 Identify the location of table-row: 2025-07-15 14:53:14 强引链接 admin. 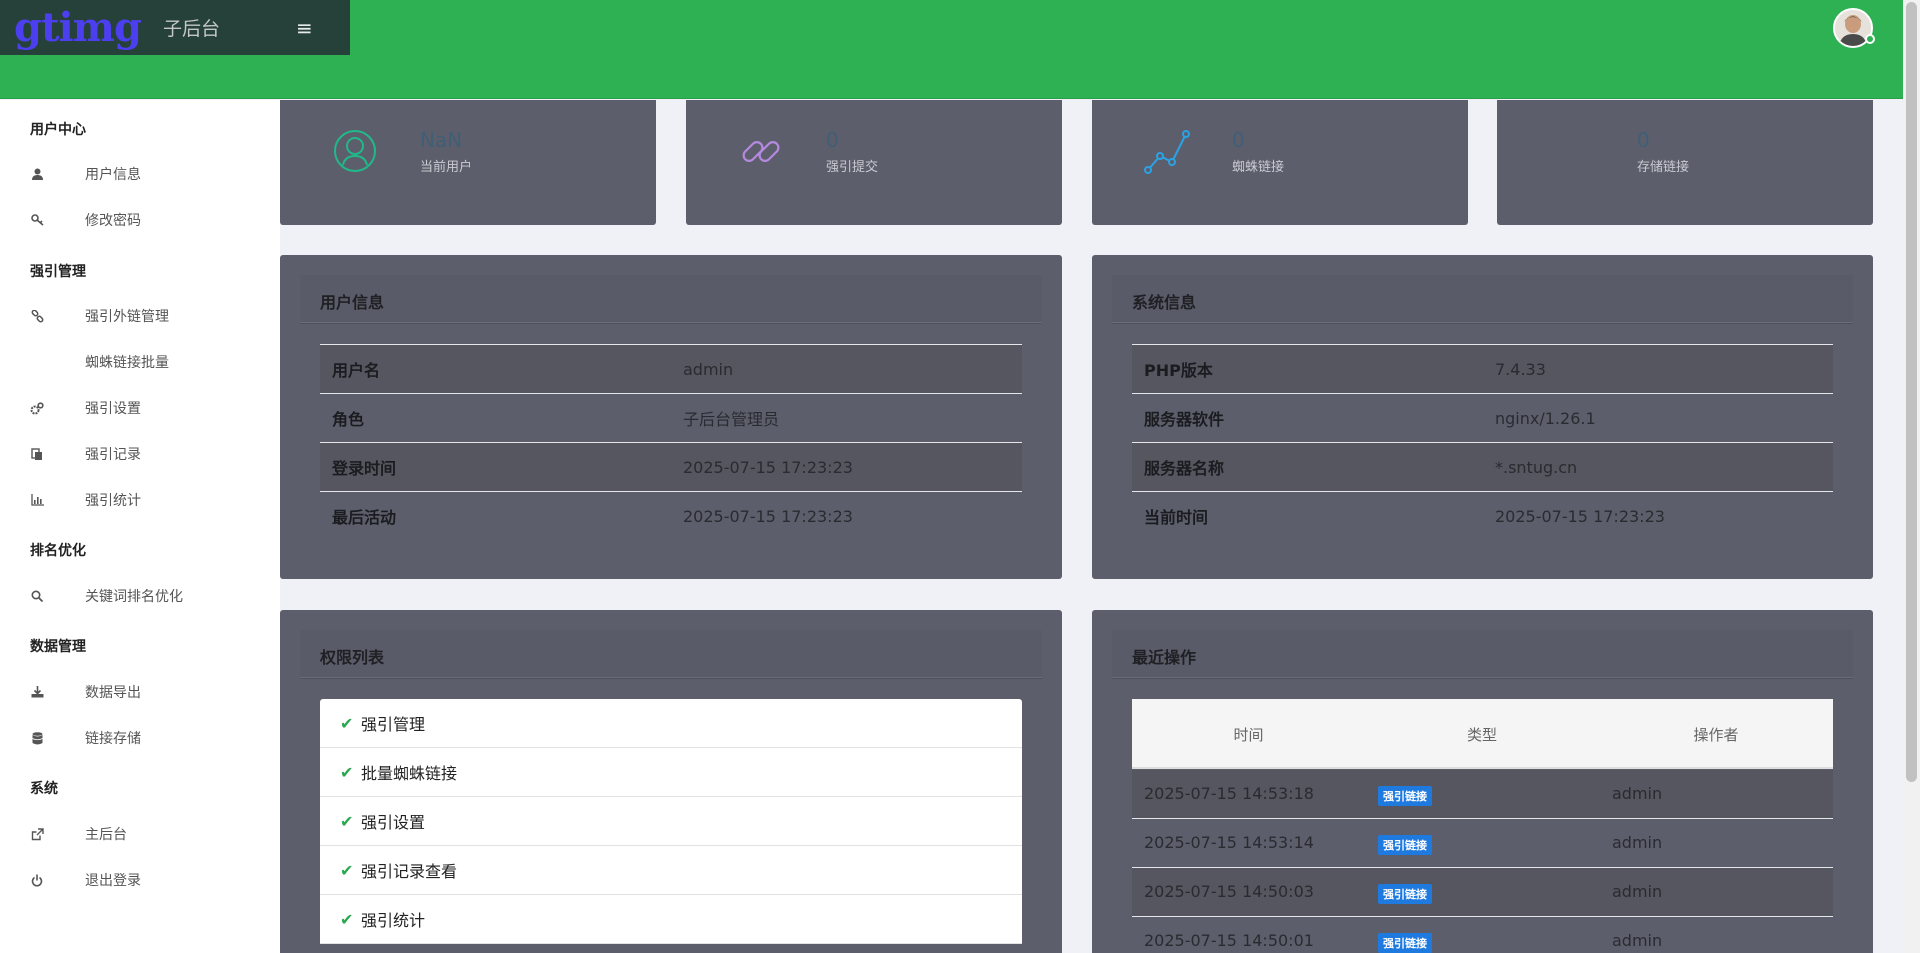
(1482, 843).